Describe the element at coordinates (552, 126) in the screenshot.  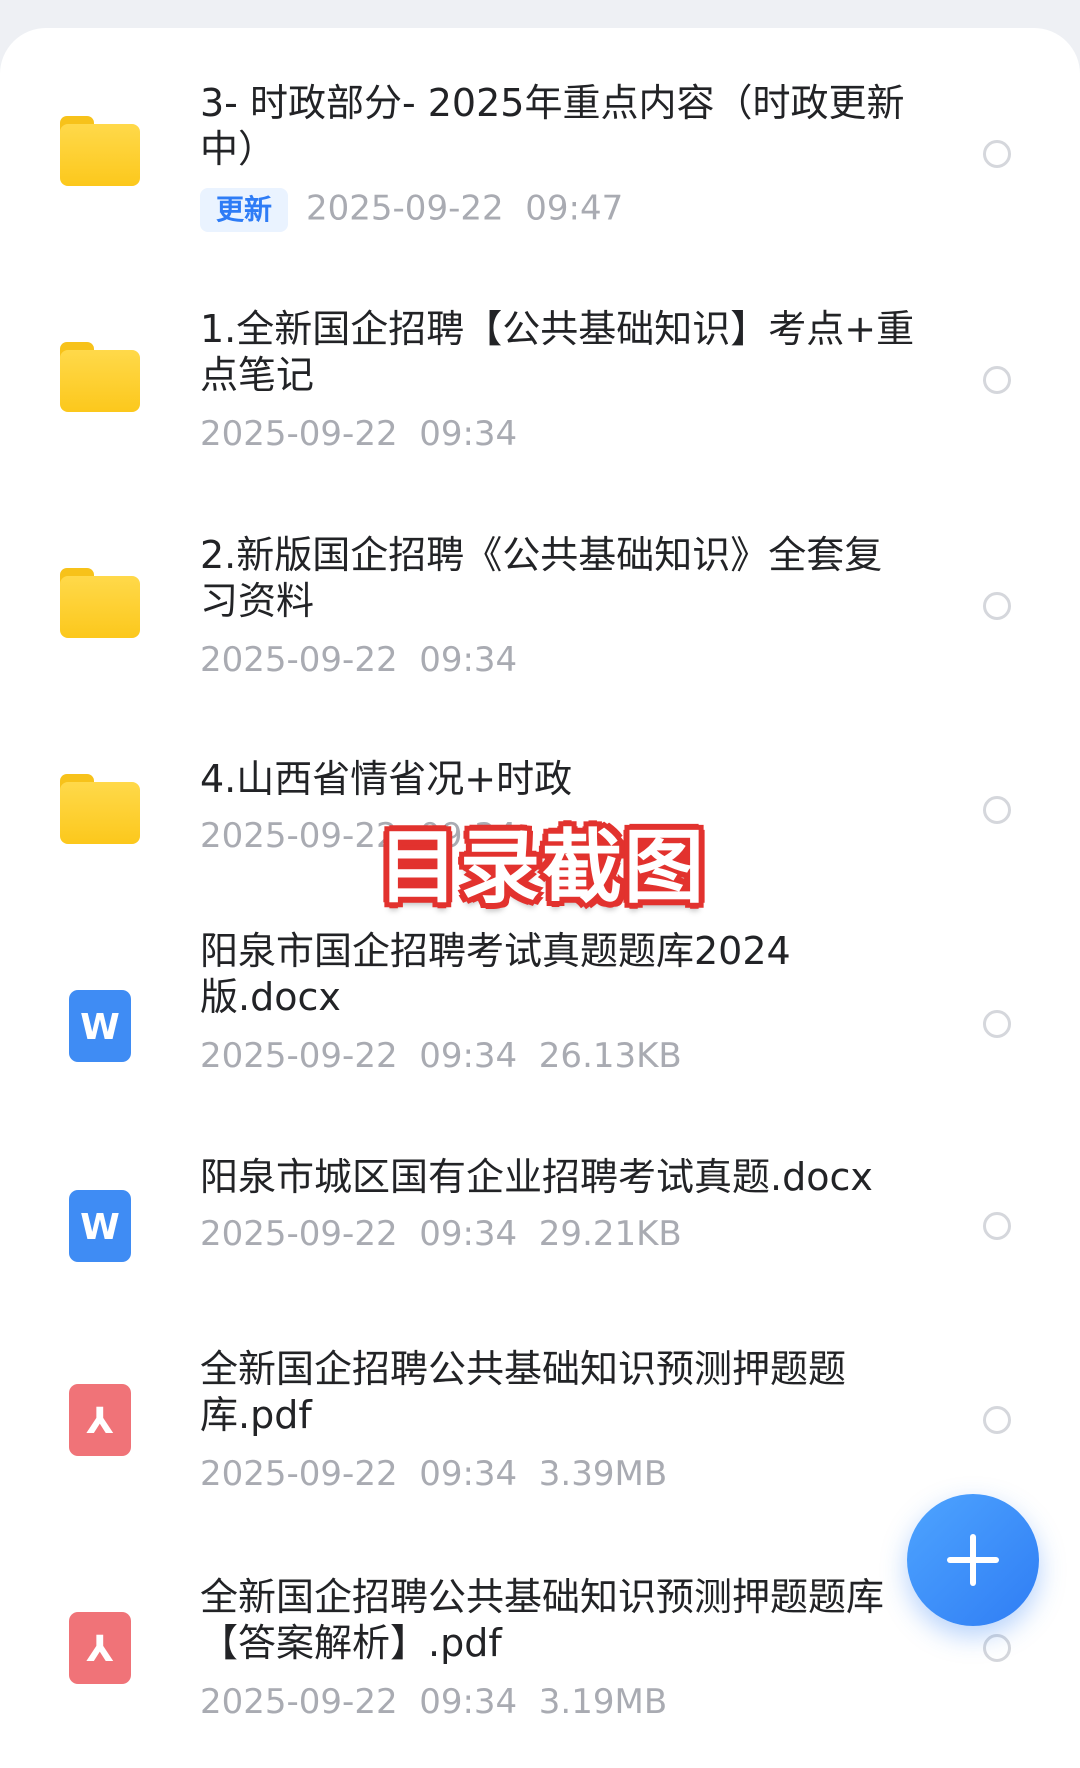
I see `file-title: 3- 时政部分- 2025年重点内容（时政更新中）` at that location.